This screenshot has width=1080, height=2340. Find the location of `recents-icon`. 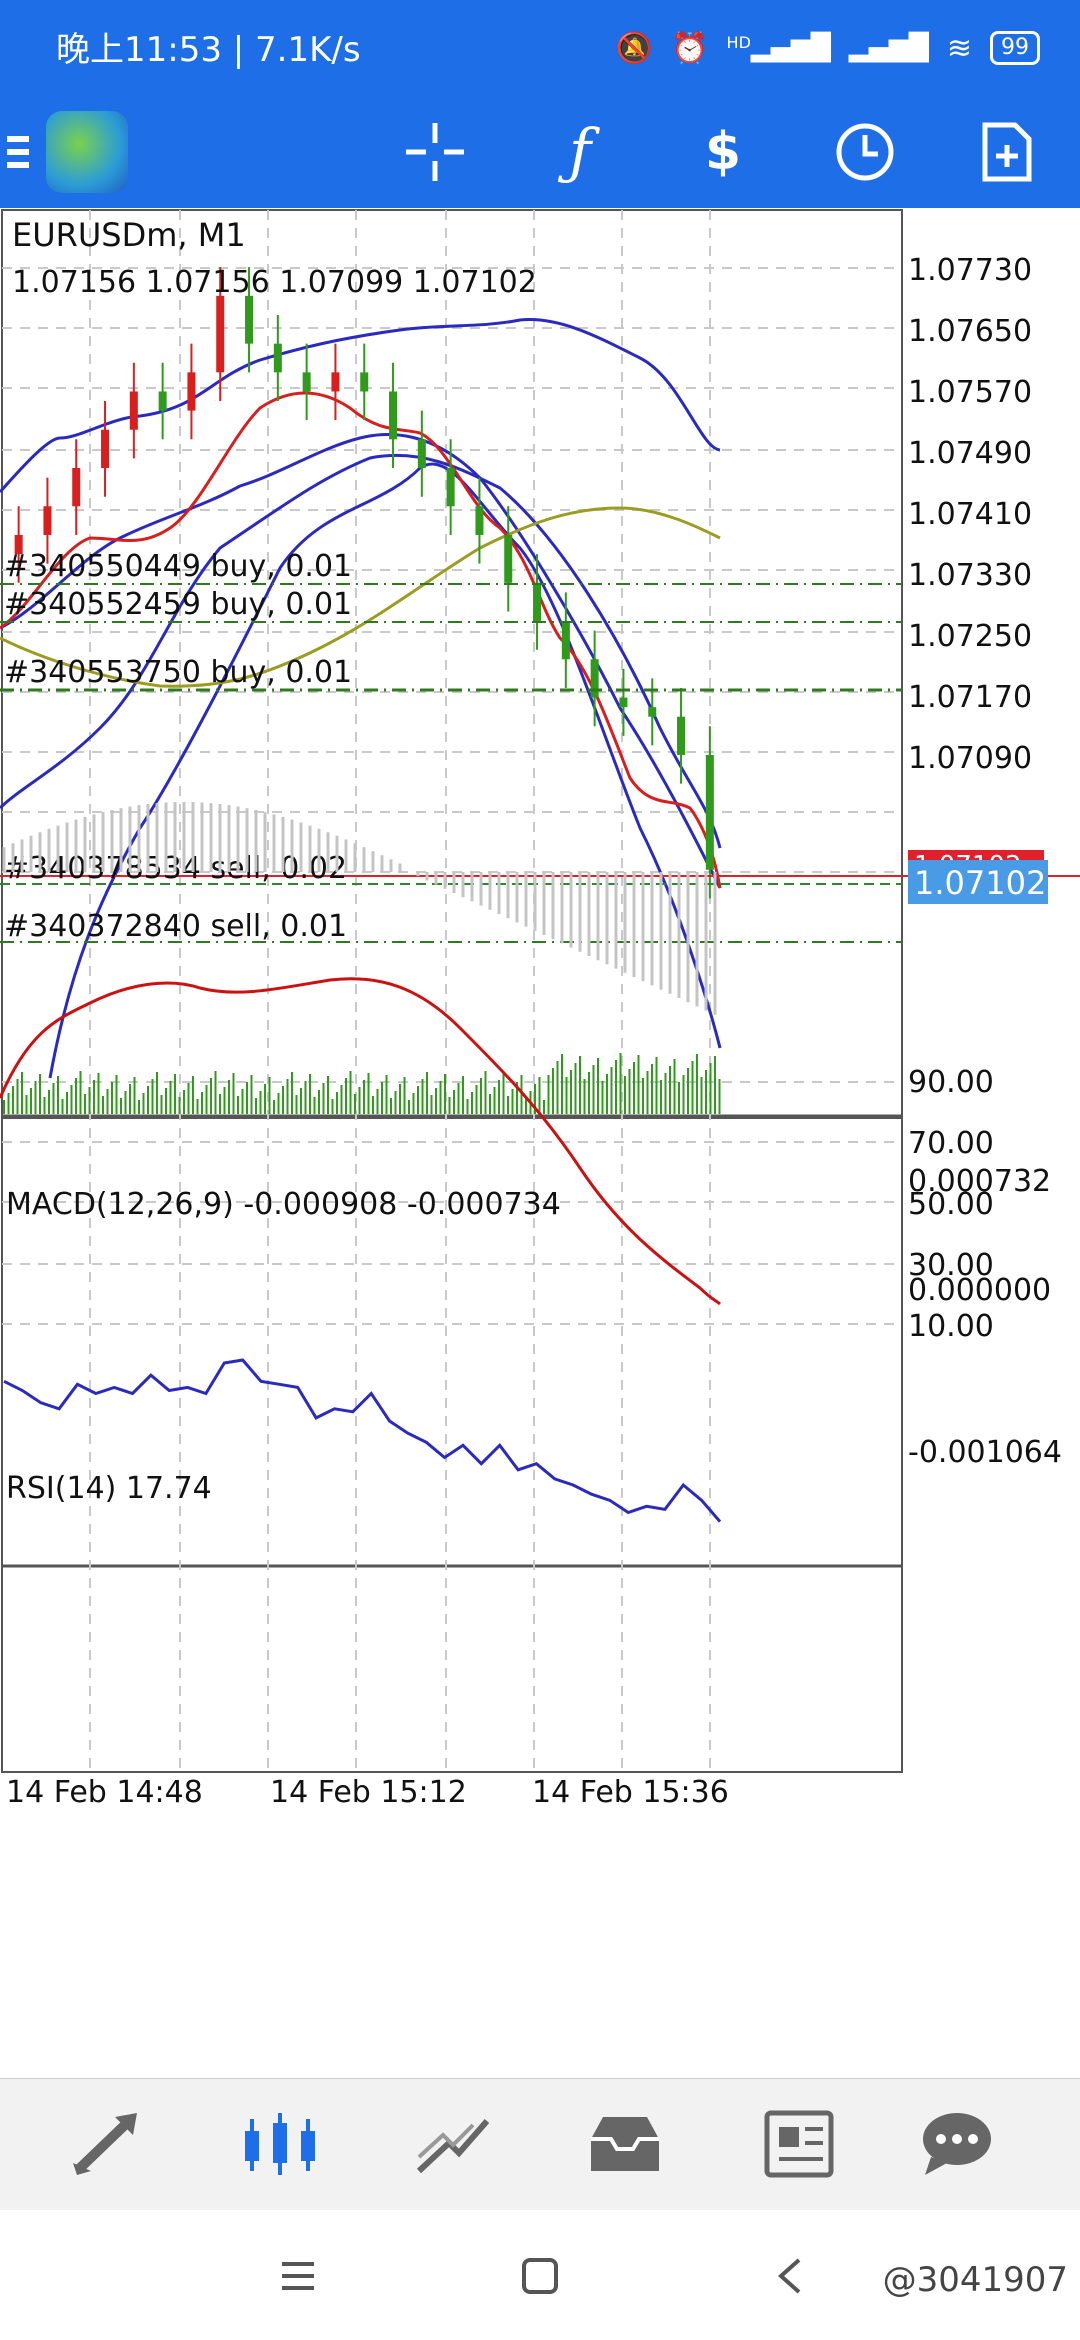

recents-icon is located at coordinates (298, 2276).